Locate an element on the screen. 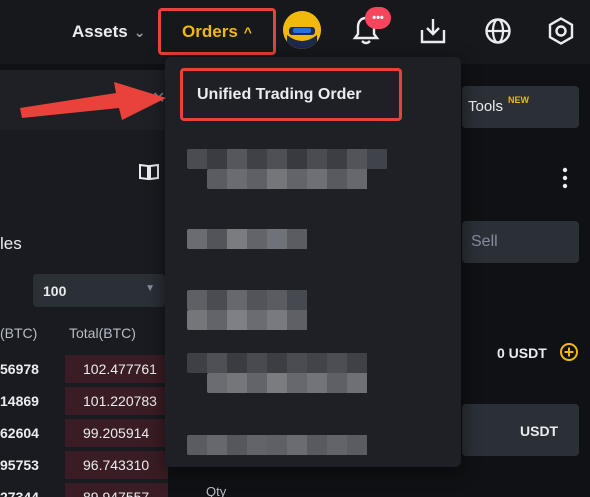  usdt-label: USDT is located at coordinates (539, 431).